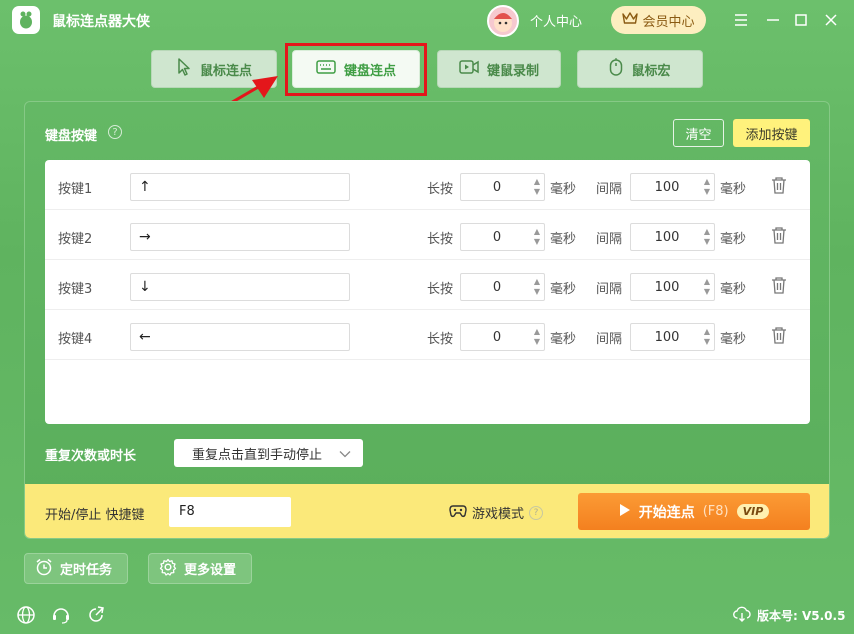 The height and width of the screenshot is (634, 854). Describe the element at coordinates (831, 20) in the screenshot. I see `close-icon` at that location.